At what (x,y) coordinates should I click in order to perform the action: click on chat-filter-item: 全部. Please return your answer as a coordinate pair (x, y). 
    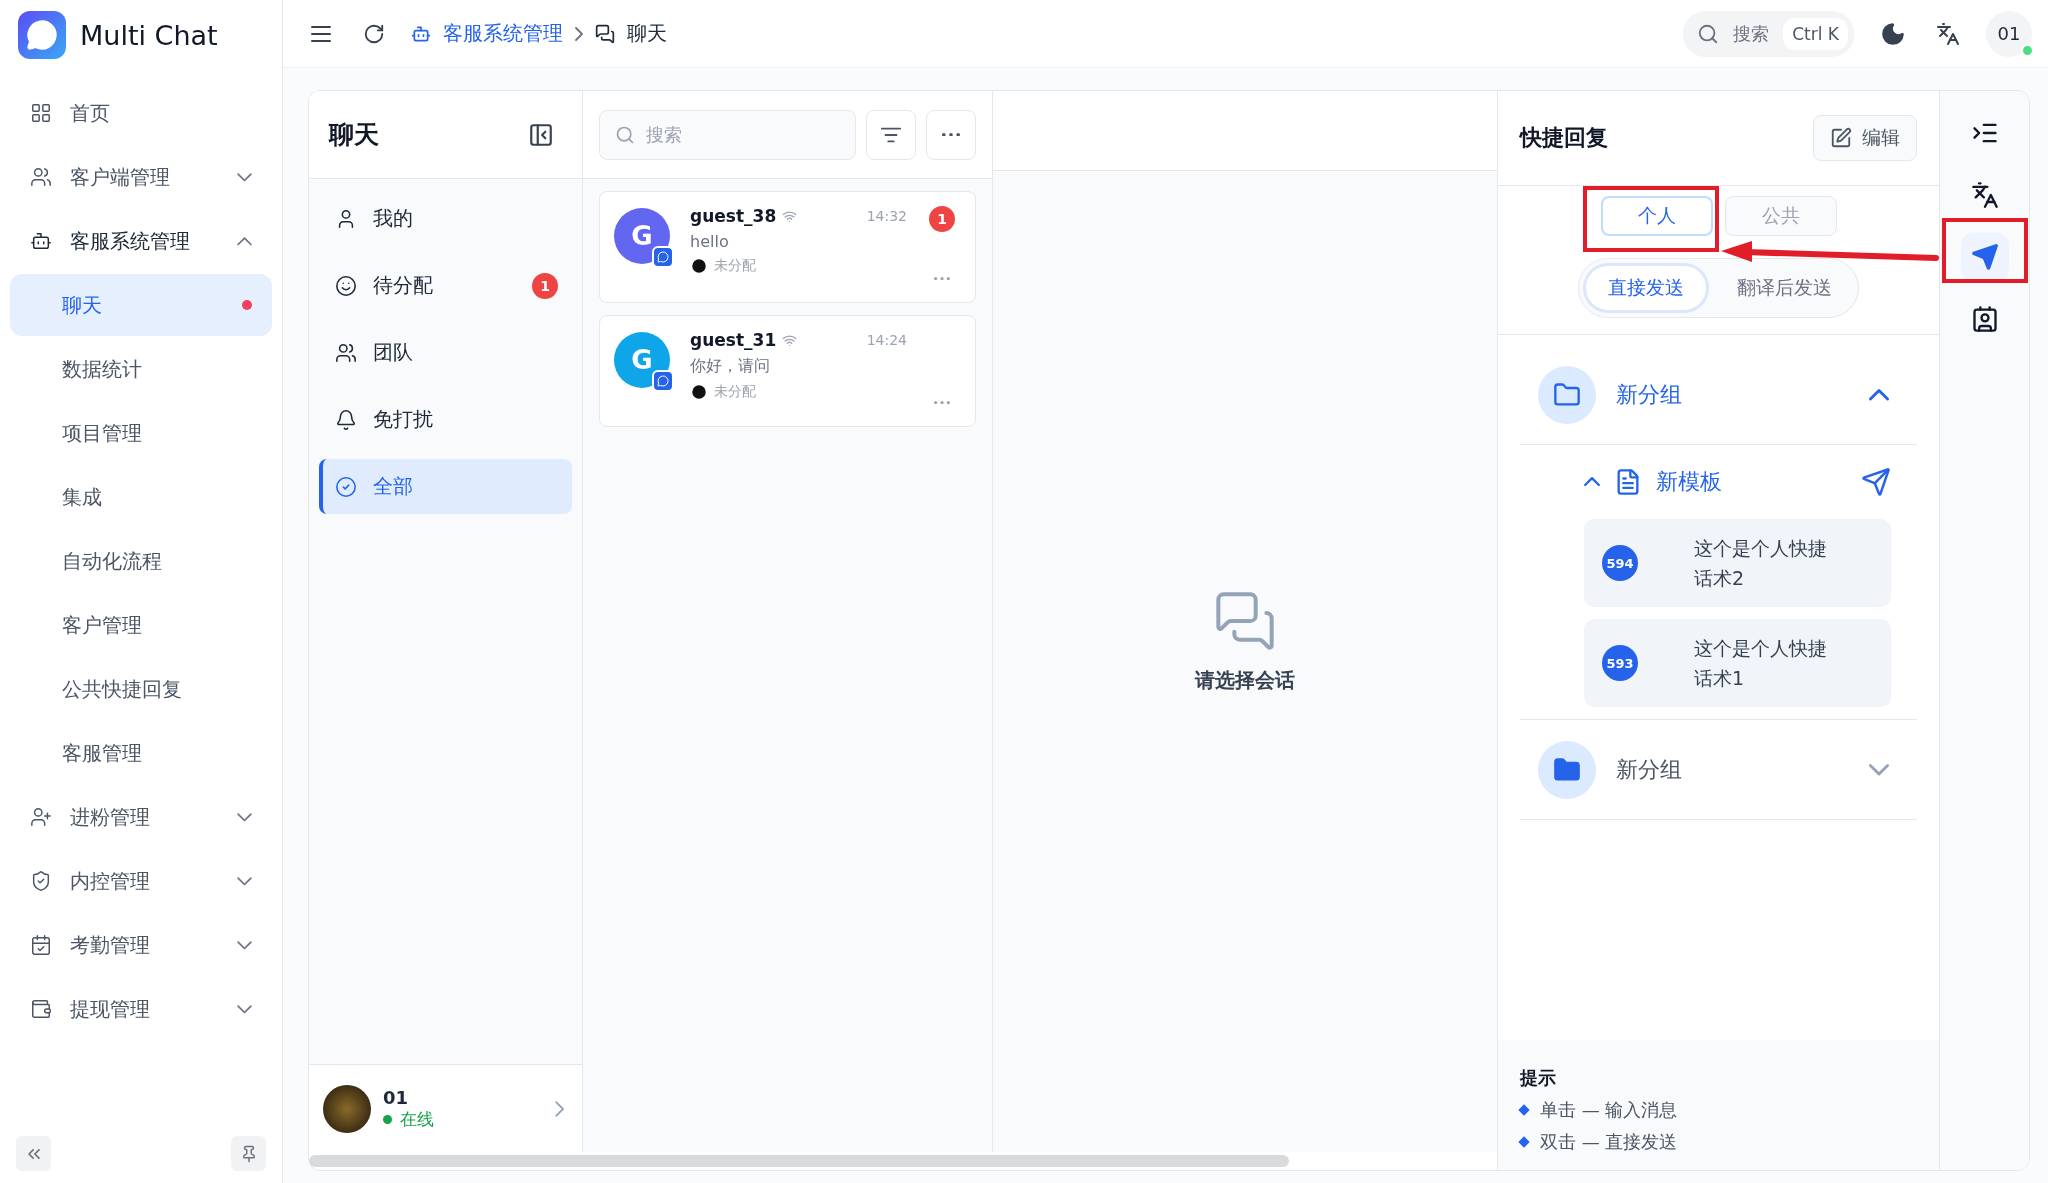
    Looking at the image, I should click on (445, 486).